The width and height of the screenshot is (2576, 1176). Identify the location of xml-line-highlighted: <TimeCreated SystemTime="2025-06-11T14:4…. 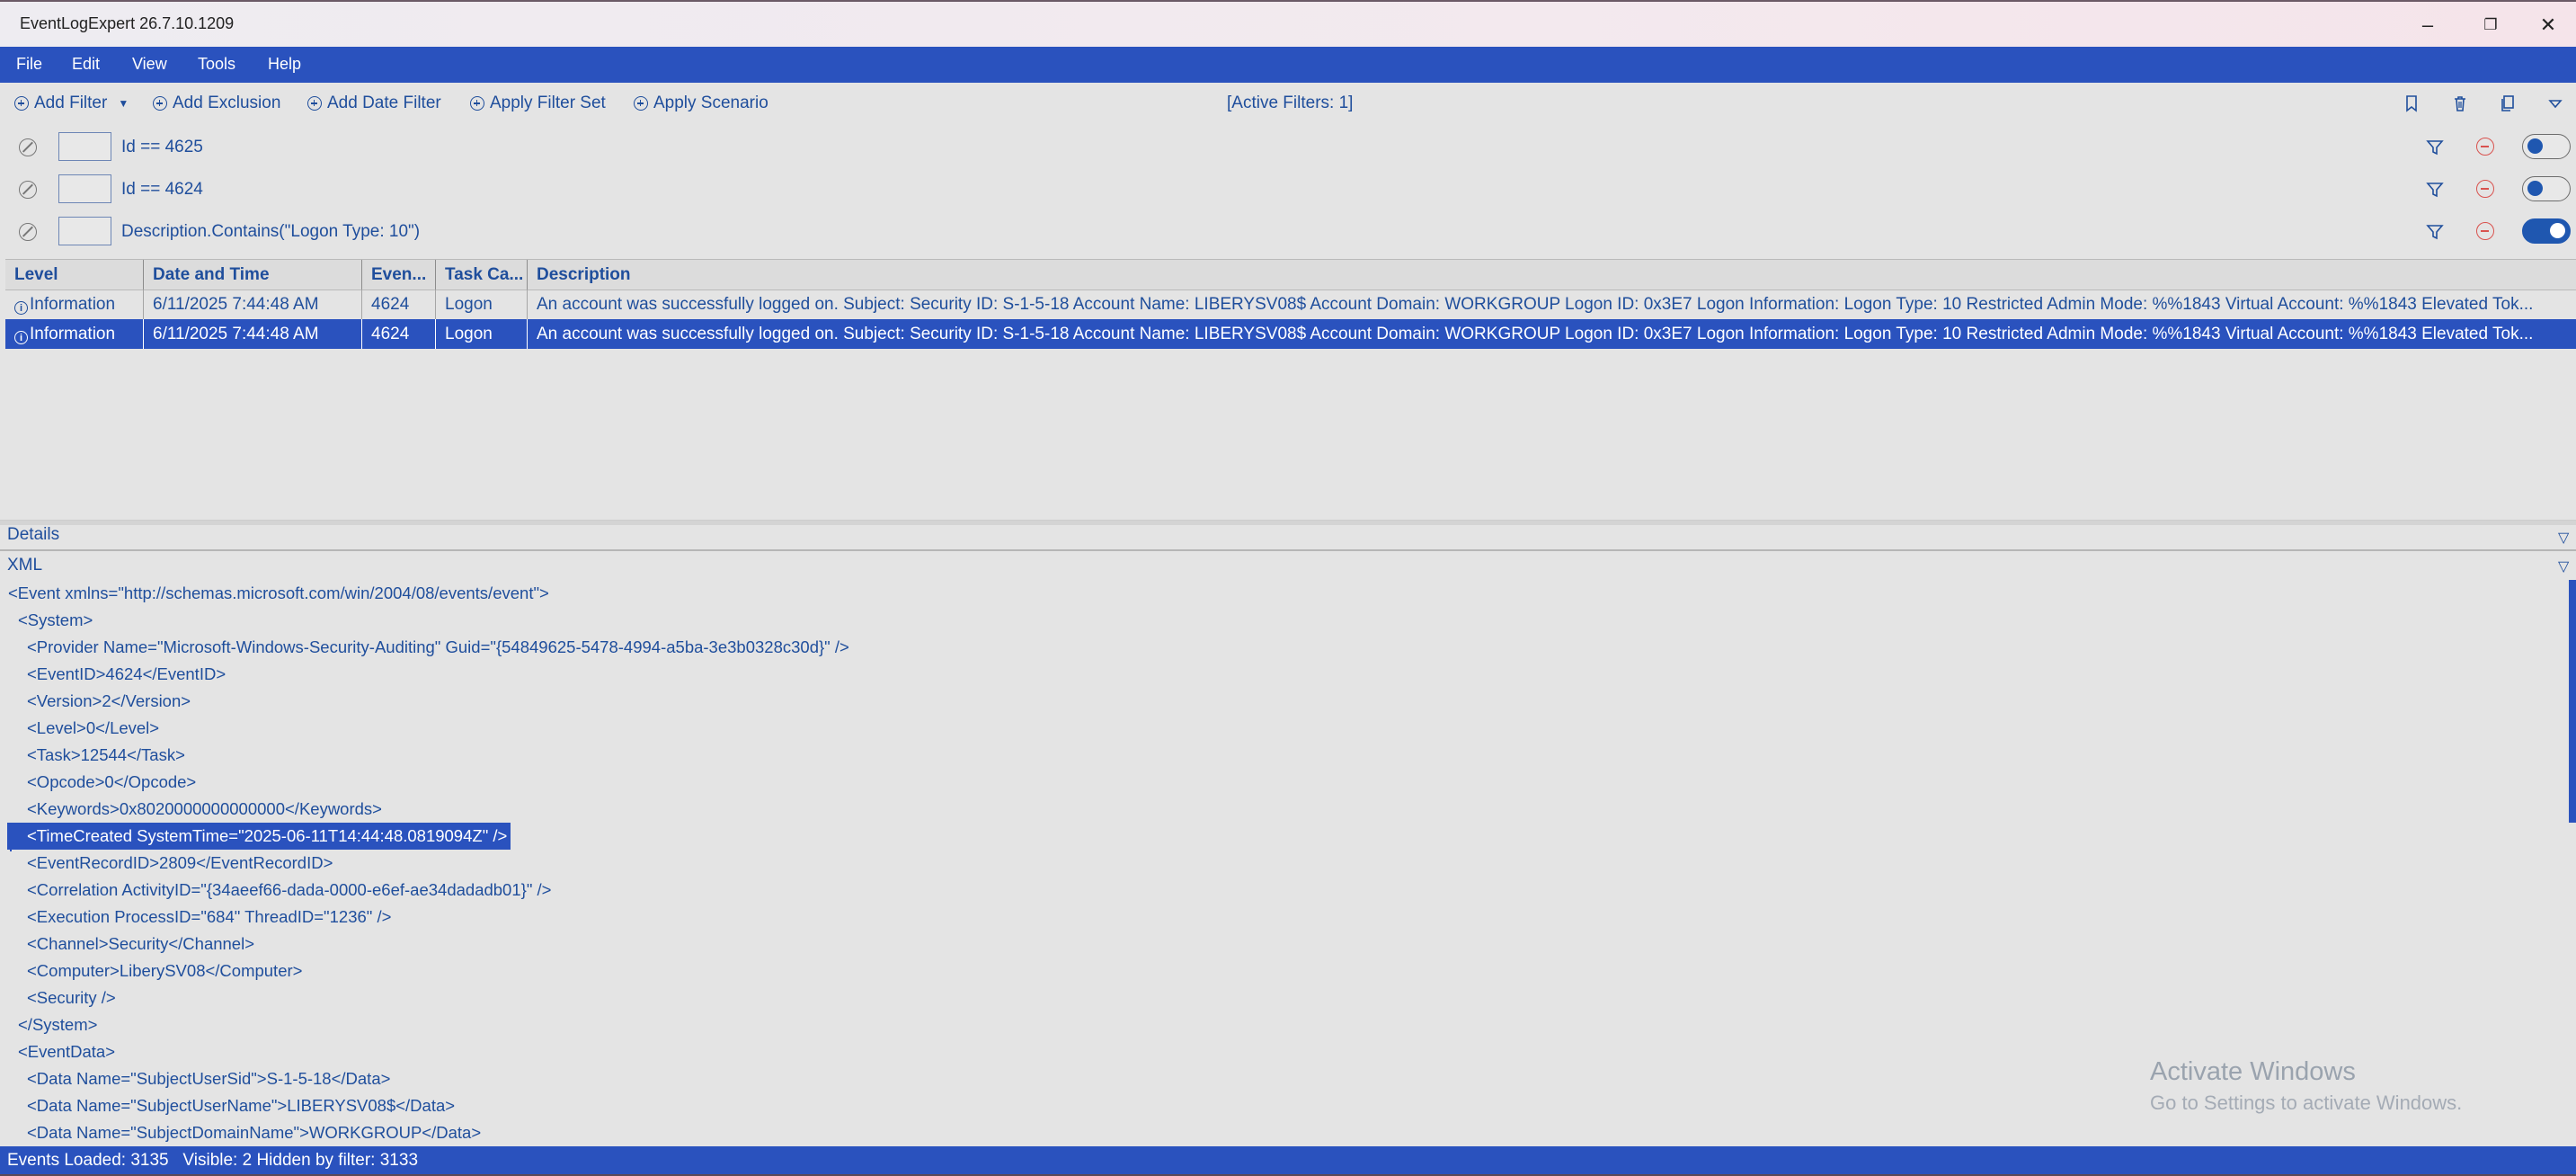
(259, 836).